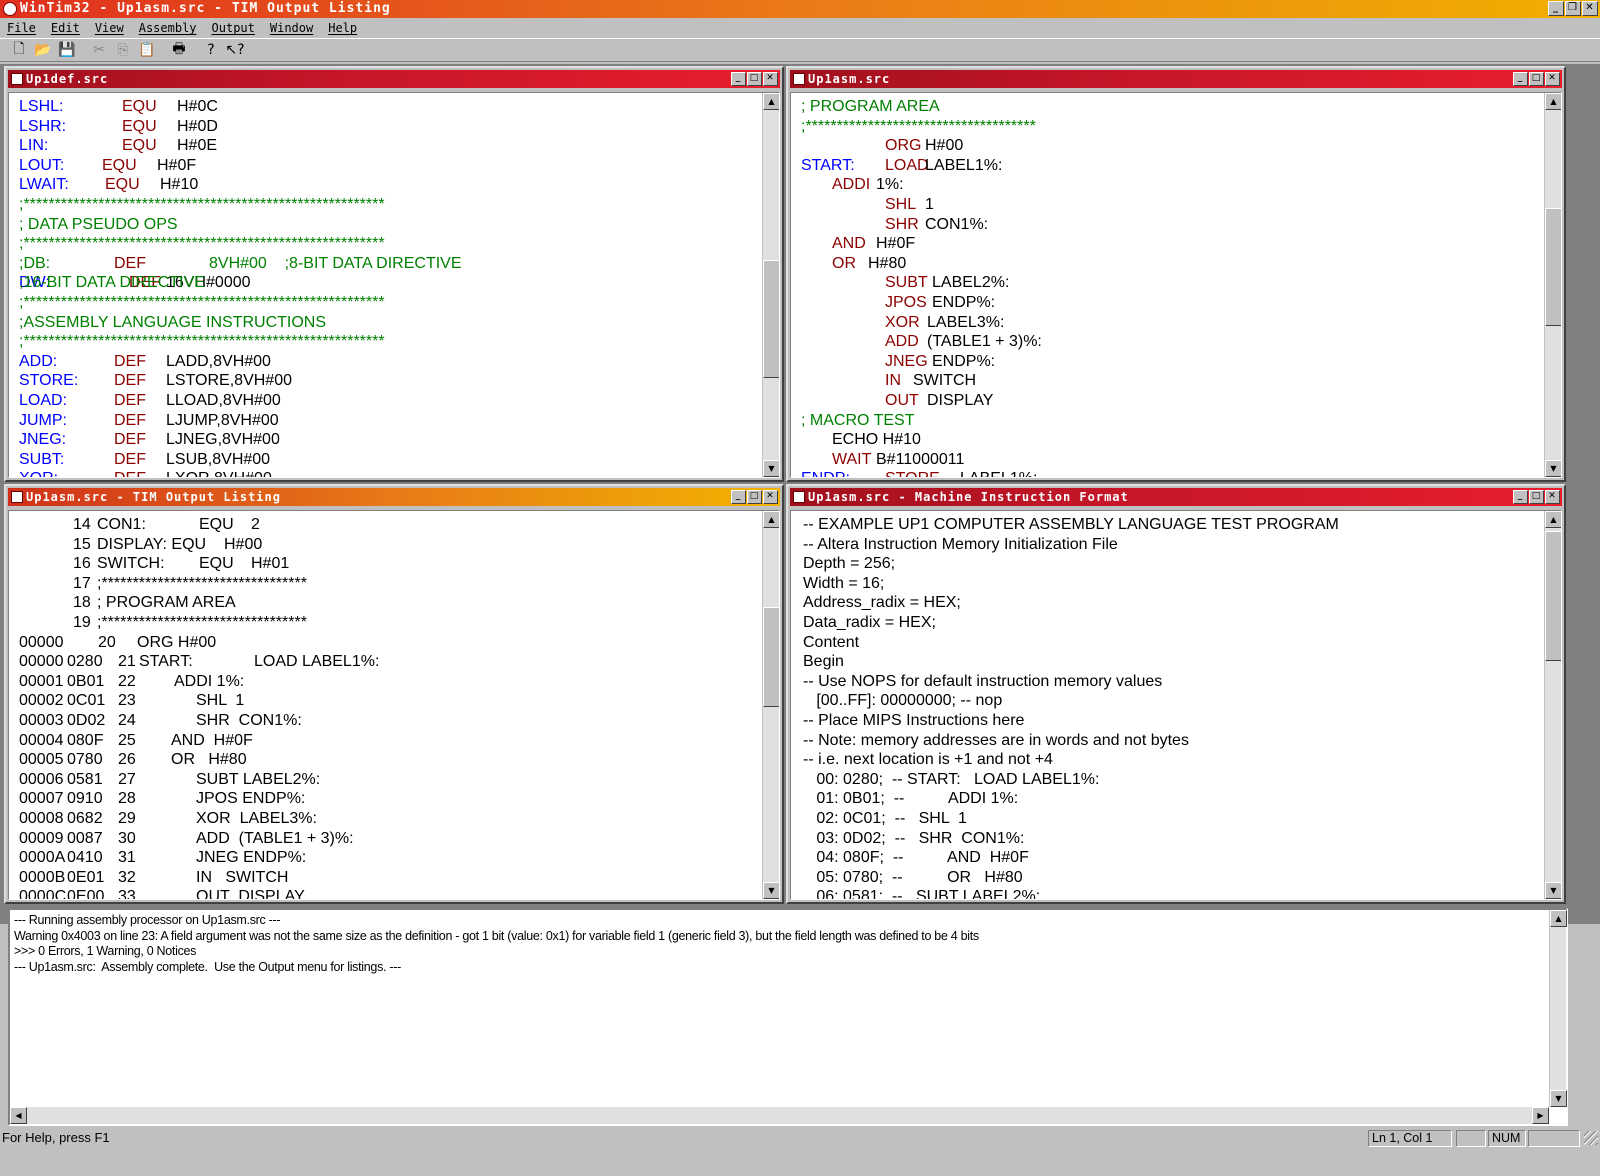 This screenshot has width=1600, height=1176. Describe the element at coordinates (1172, 460) in the screenshot. I see `code-line: WAIT B#11000011` at that location.